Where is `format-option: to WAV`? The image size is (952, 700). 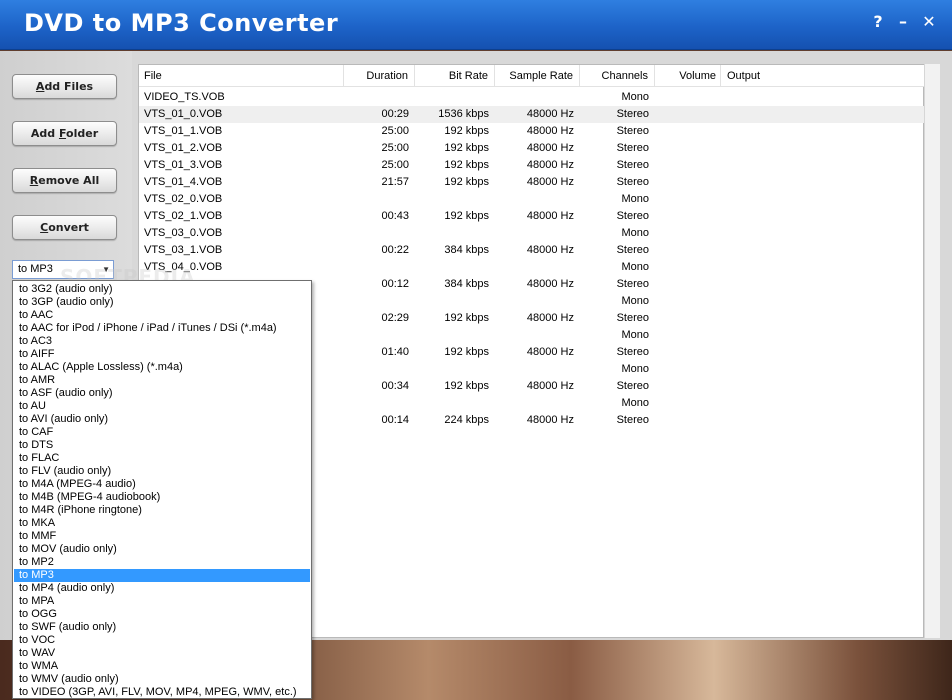
format-option: to WAV is located at coordinates (162, 653).